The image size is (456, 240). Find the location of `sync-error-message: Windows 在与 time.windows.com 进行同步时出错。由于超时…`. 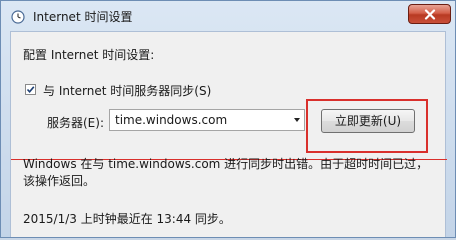

sync-error-message: Windows 在与 time.windows.com 进行同步时出错。由于超时… is located at coordinates (230, 173).